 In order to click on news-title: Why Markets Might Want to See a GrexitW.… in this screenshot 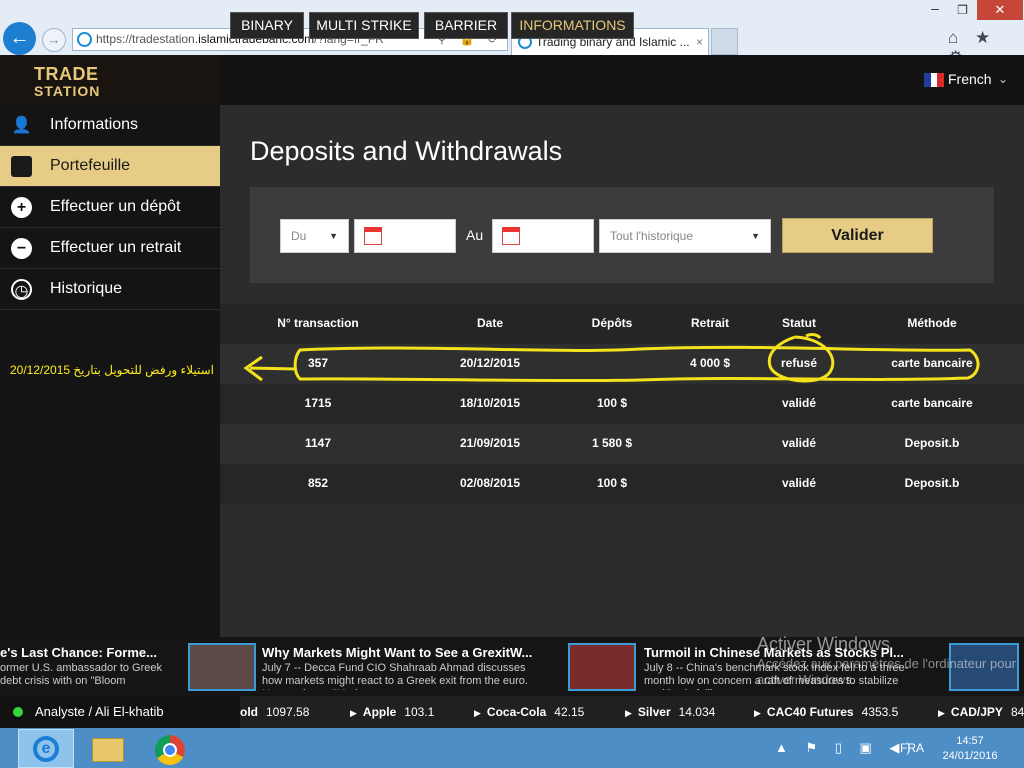, I will do `click(397, 652)`.